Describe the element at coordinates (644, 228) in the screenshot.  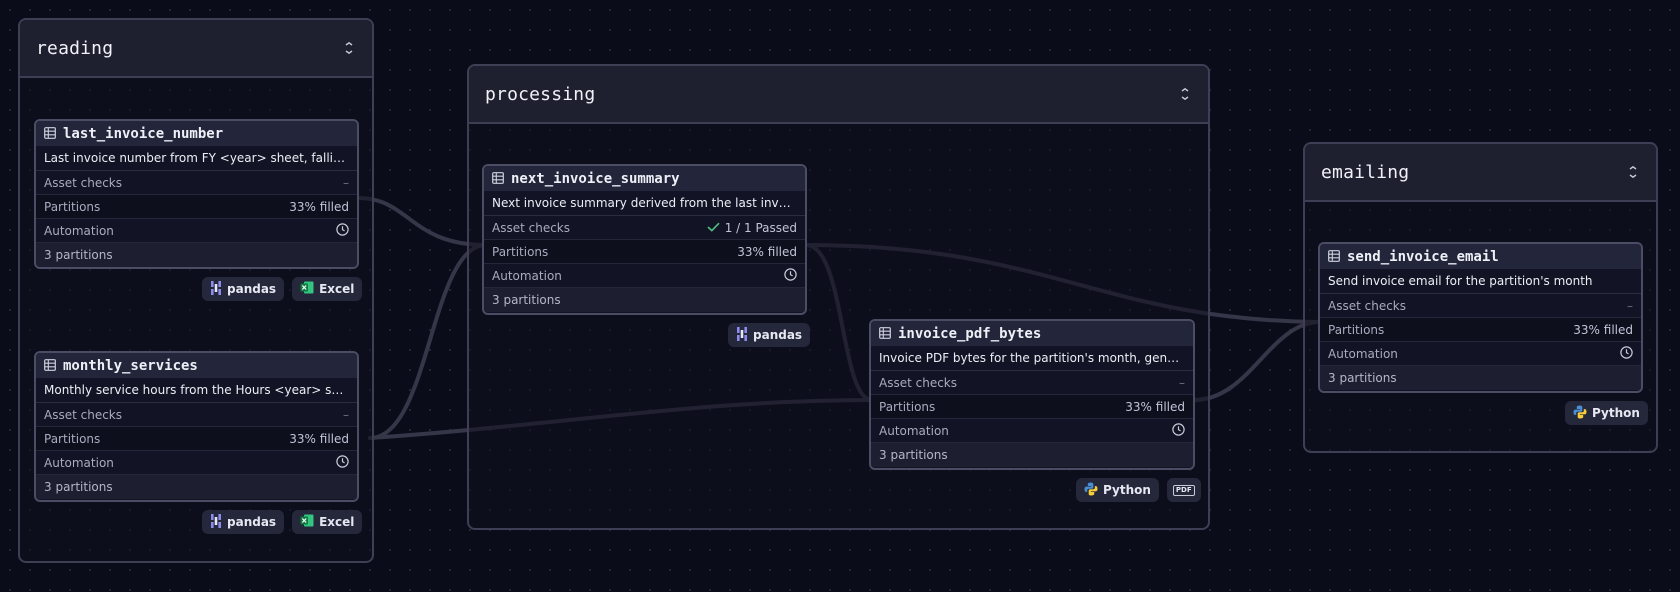
I see `asset-checks-row: Asset checks 1 / 1 Passed` at that location.